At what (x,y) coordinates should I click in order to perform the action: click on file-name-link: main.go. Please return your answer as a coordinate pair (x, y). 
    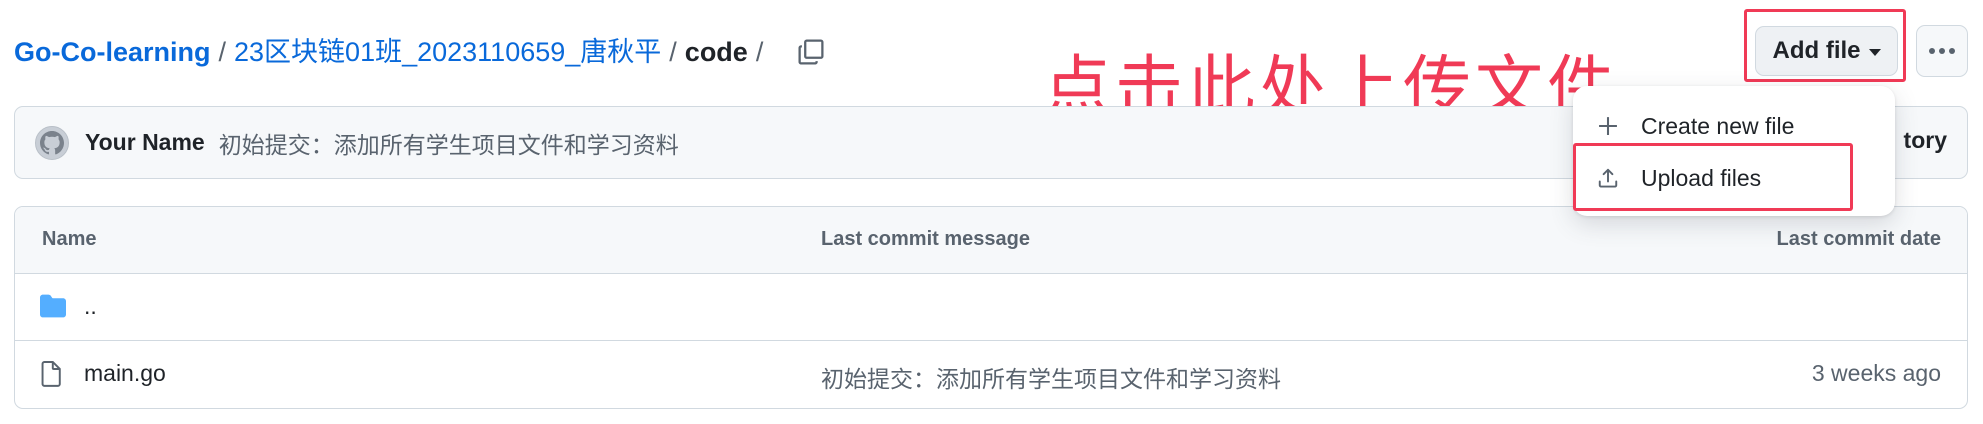
    Looking at the image, I should click on (125, 373).